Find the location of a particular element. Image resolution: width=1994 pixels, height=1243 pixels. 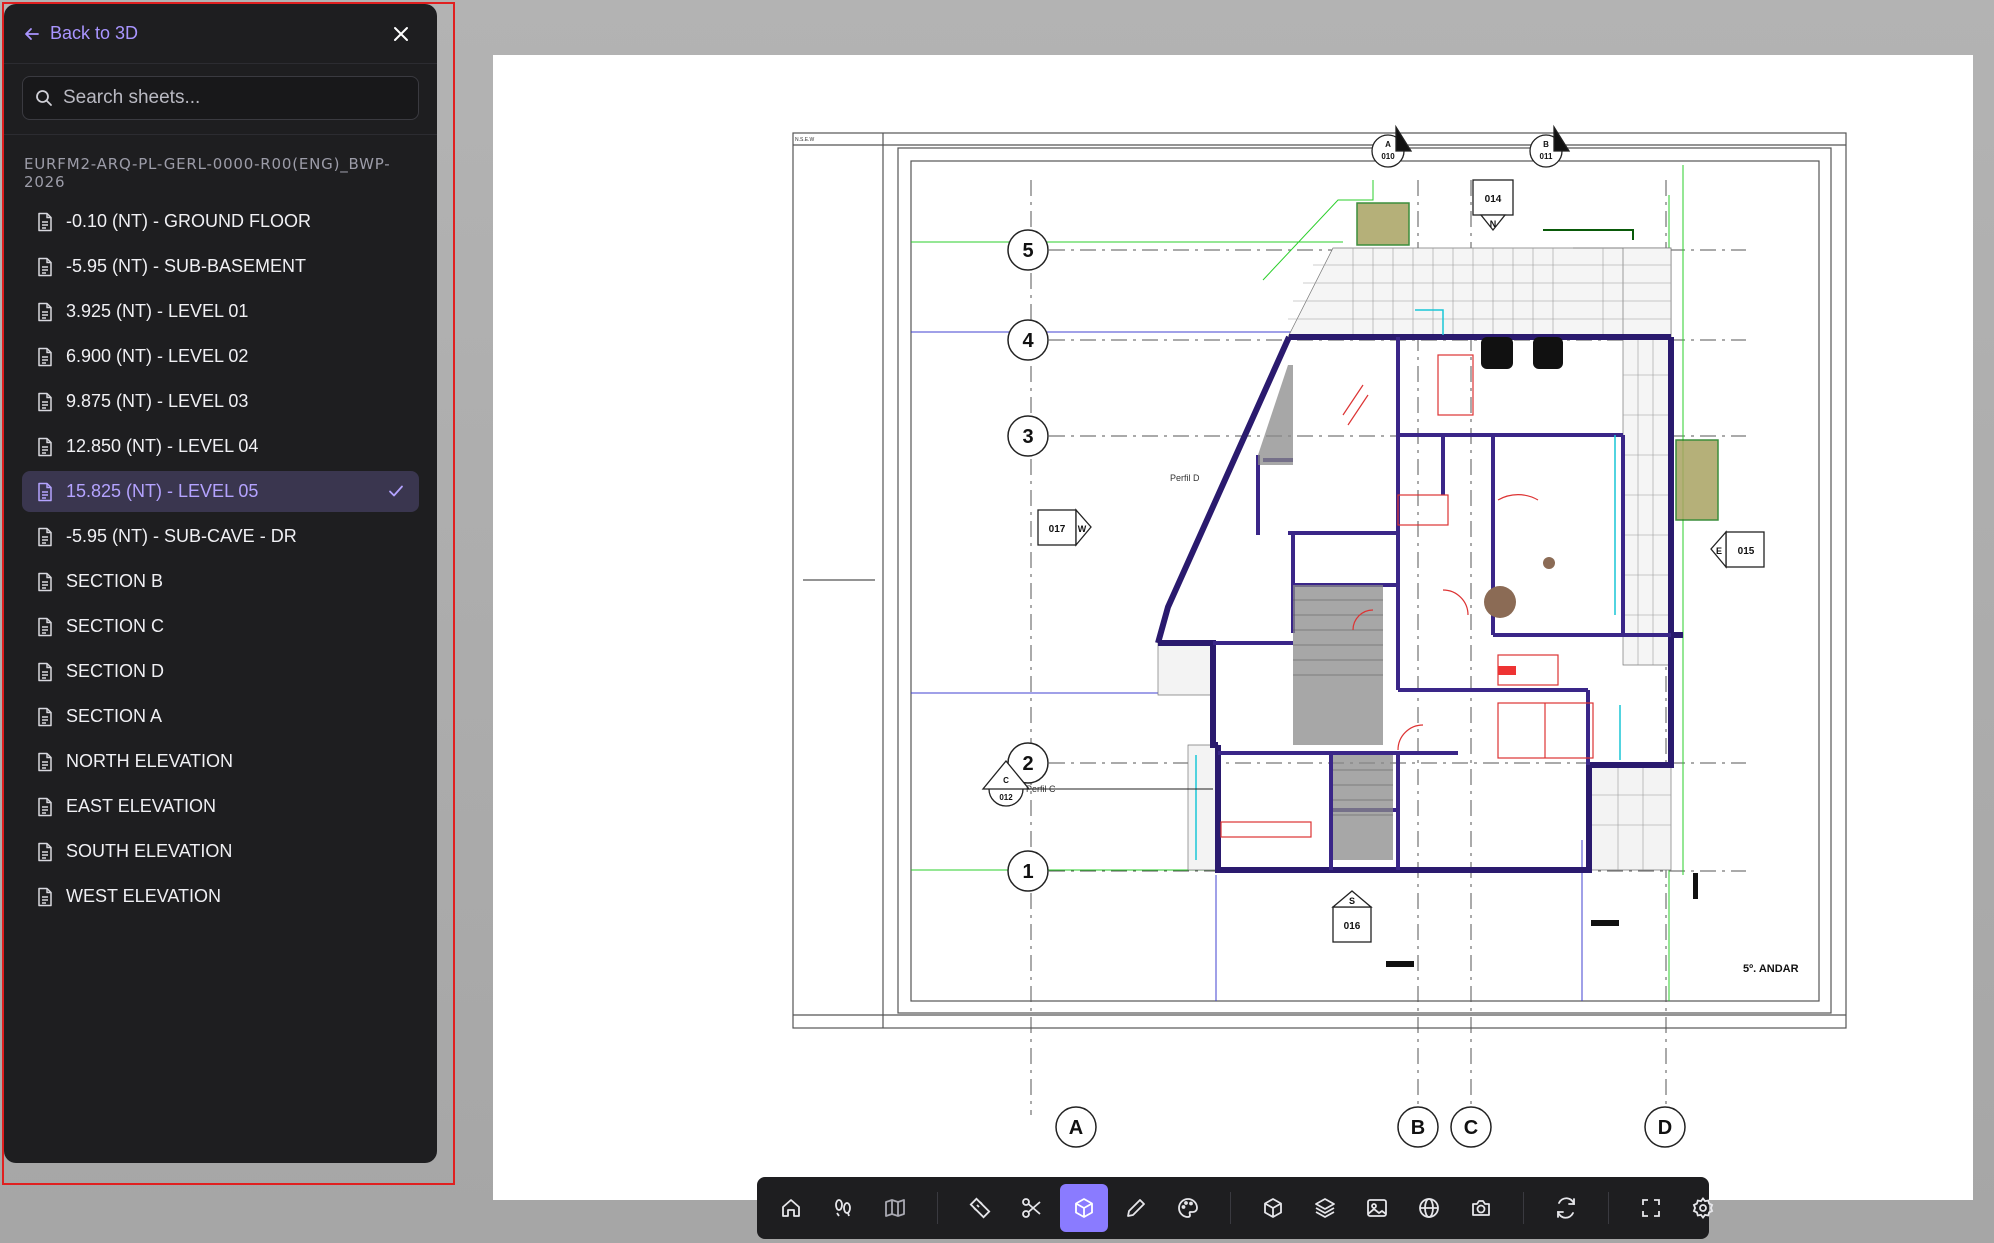

tag-letter: C is located at coordinates (1006, 780).